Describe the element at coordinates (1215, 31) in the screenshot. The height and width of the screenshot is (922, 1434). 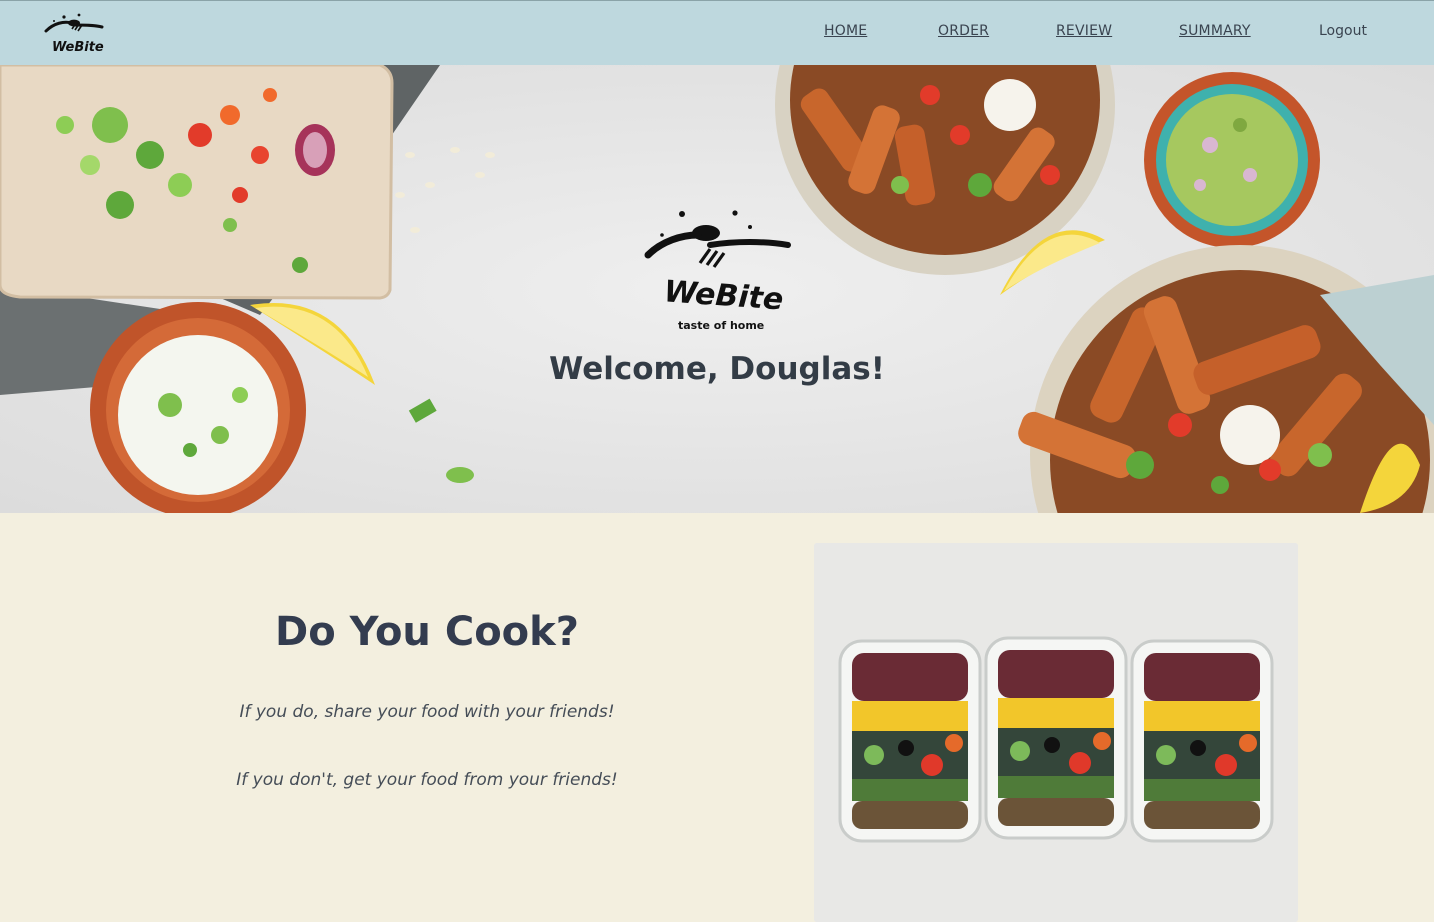
I see `nav-link-summary: SUMMARY` at that location.